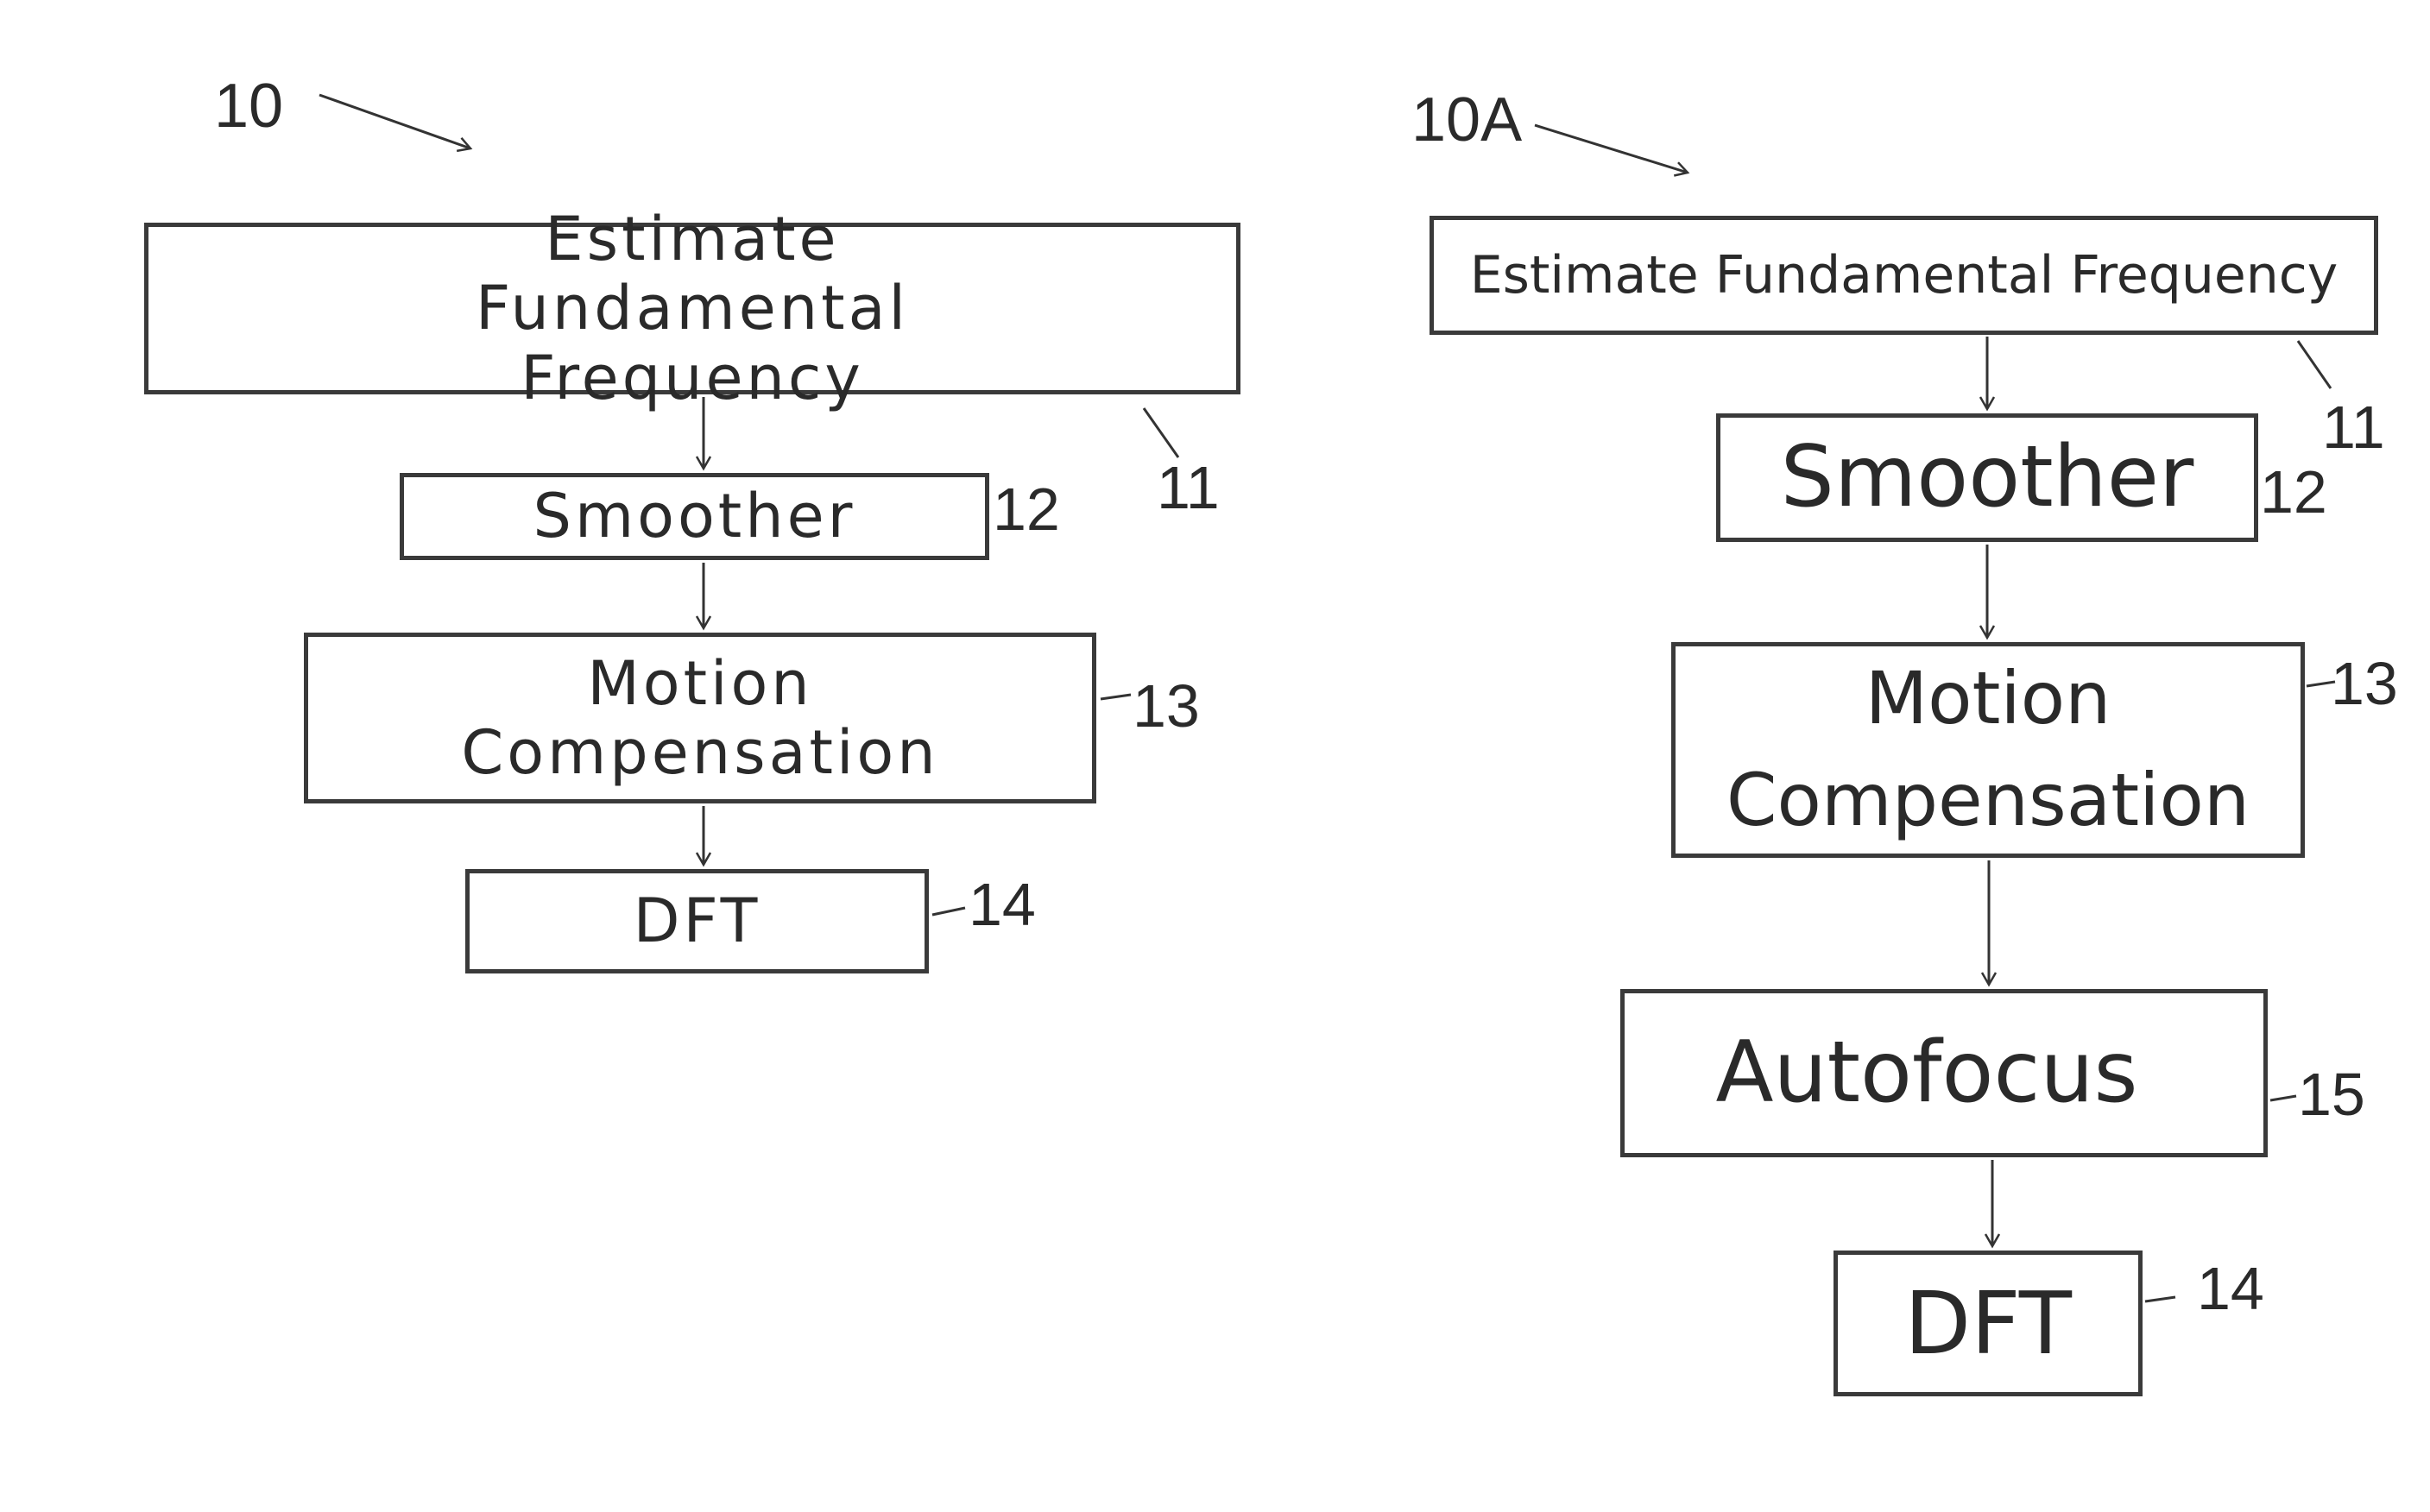  What do you see at coordinates (1926, 1074) in the screenshot?
I see `step-label: Autofocus` at bounding box center [1926, 1074].